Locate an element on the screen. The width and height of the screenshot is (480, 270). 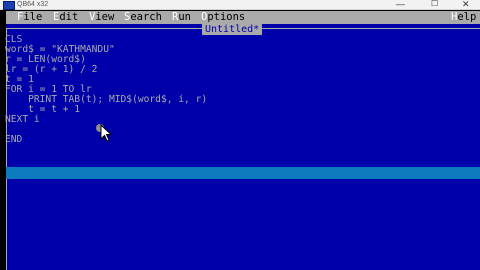
app-icon is located at coordinates (9, 5).